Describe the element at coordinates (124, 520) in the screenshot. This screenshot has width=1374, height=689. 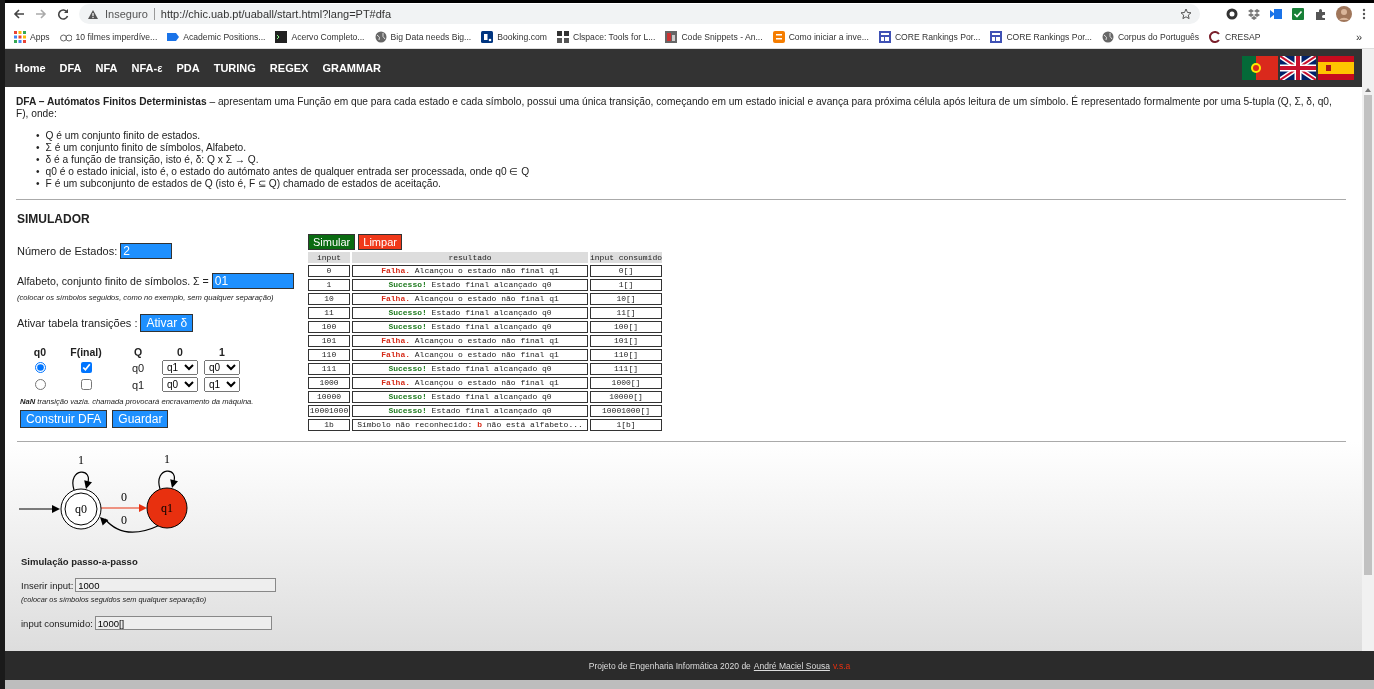
I see `transition-label: 0` at that location.